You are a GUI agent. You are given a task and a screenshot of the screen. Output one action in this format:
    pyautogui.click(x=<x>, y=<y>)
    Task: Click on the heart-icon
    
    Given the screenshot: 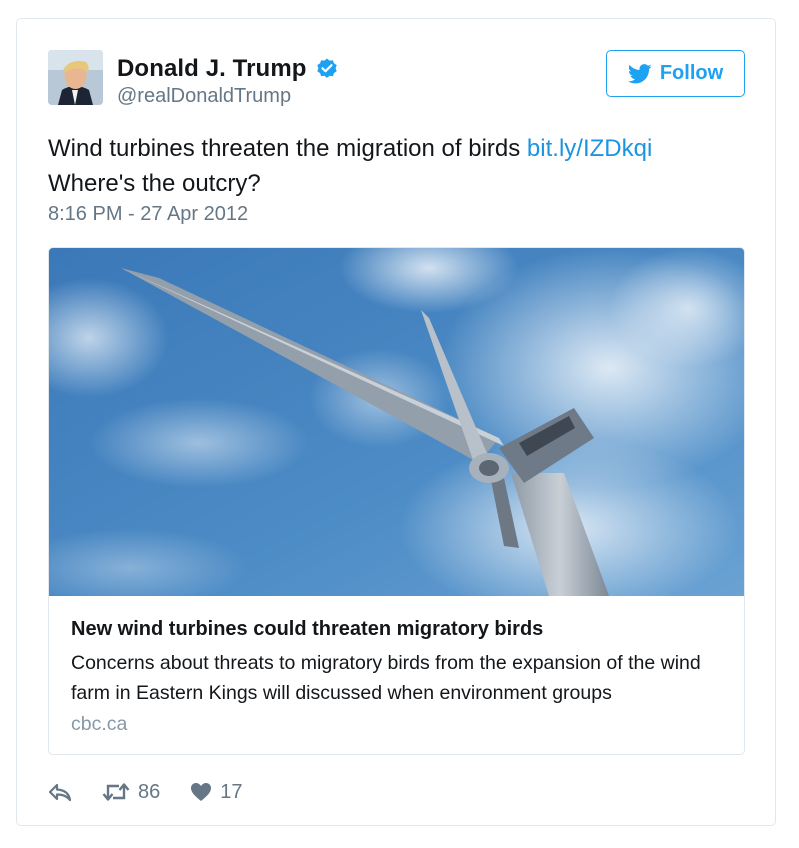 What is the action you would take?
    pyautogui.click(x=201, y=792)
    